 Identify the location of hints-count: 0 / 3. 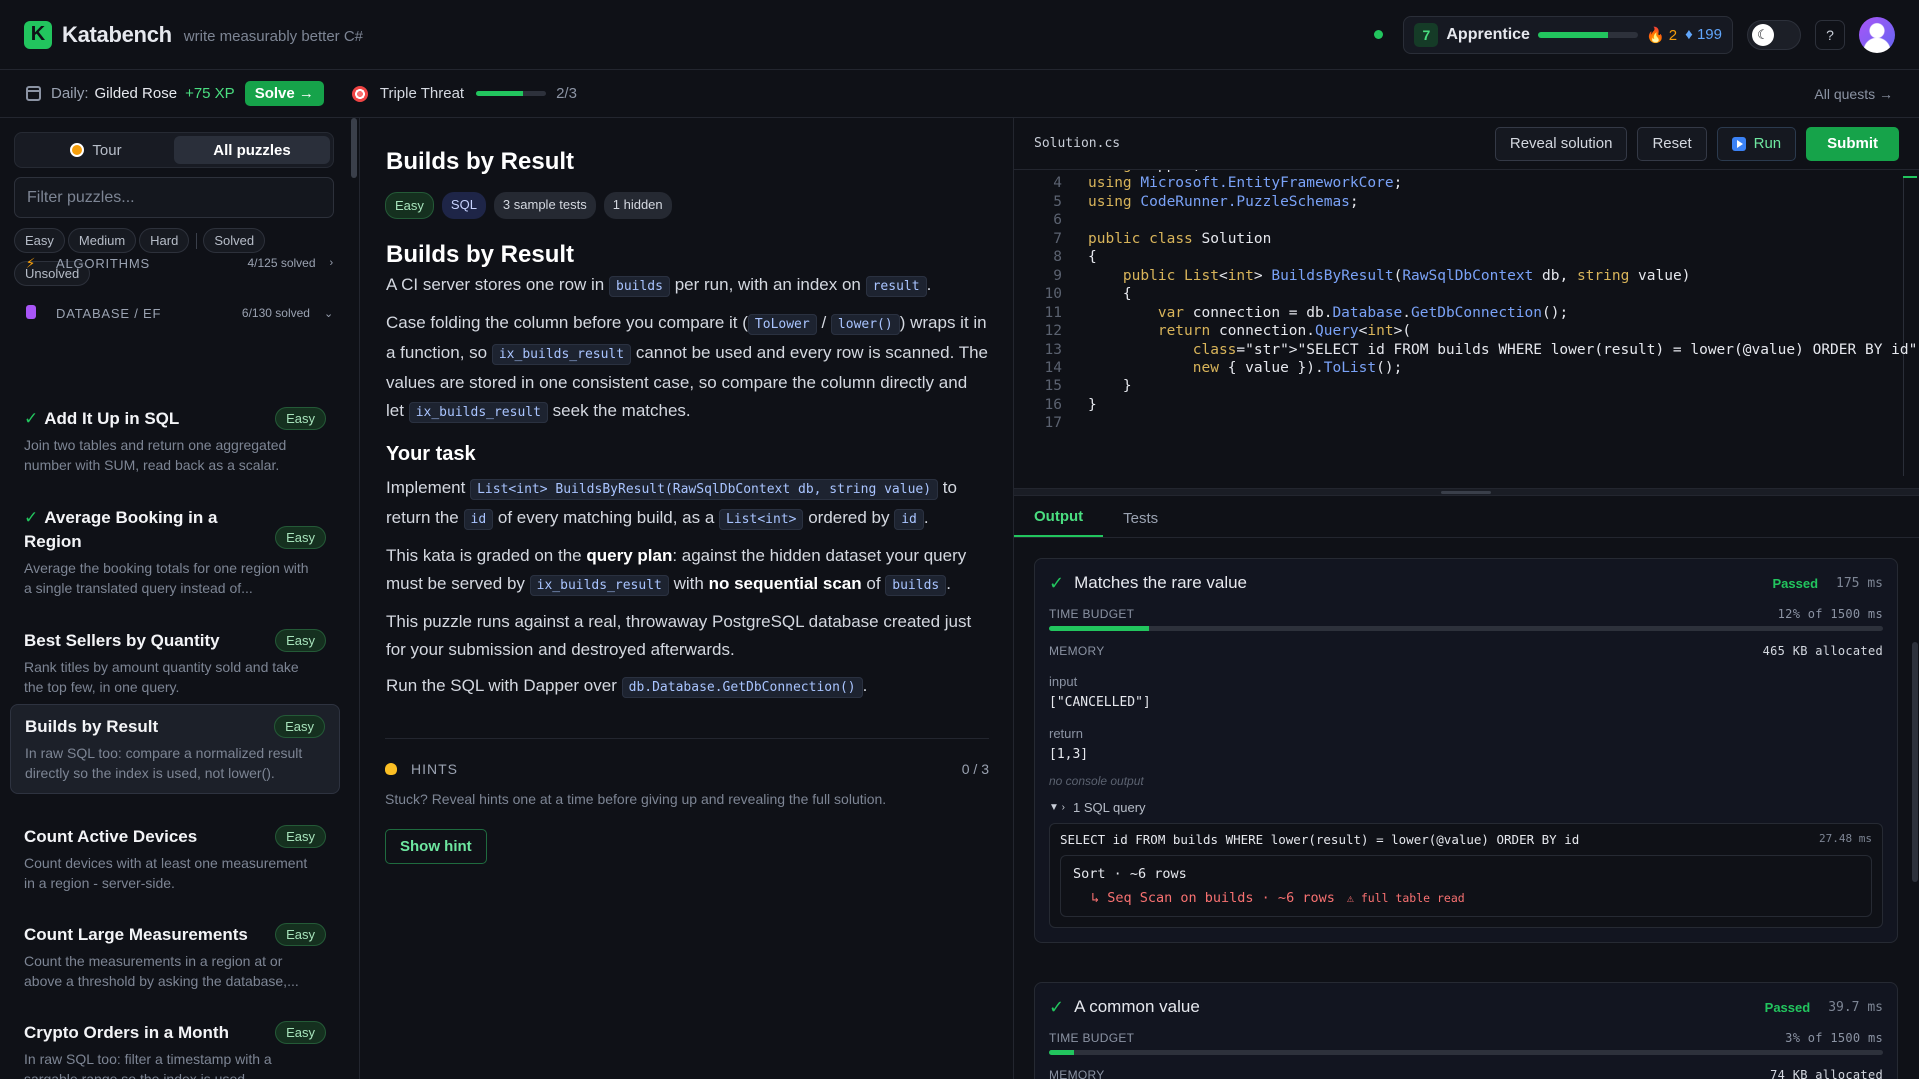
(975, 769).